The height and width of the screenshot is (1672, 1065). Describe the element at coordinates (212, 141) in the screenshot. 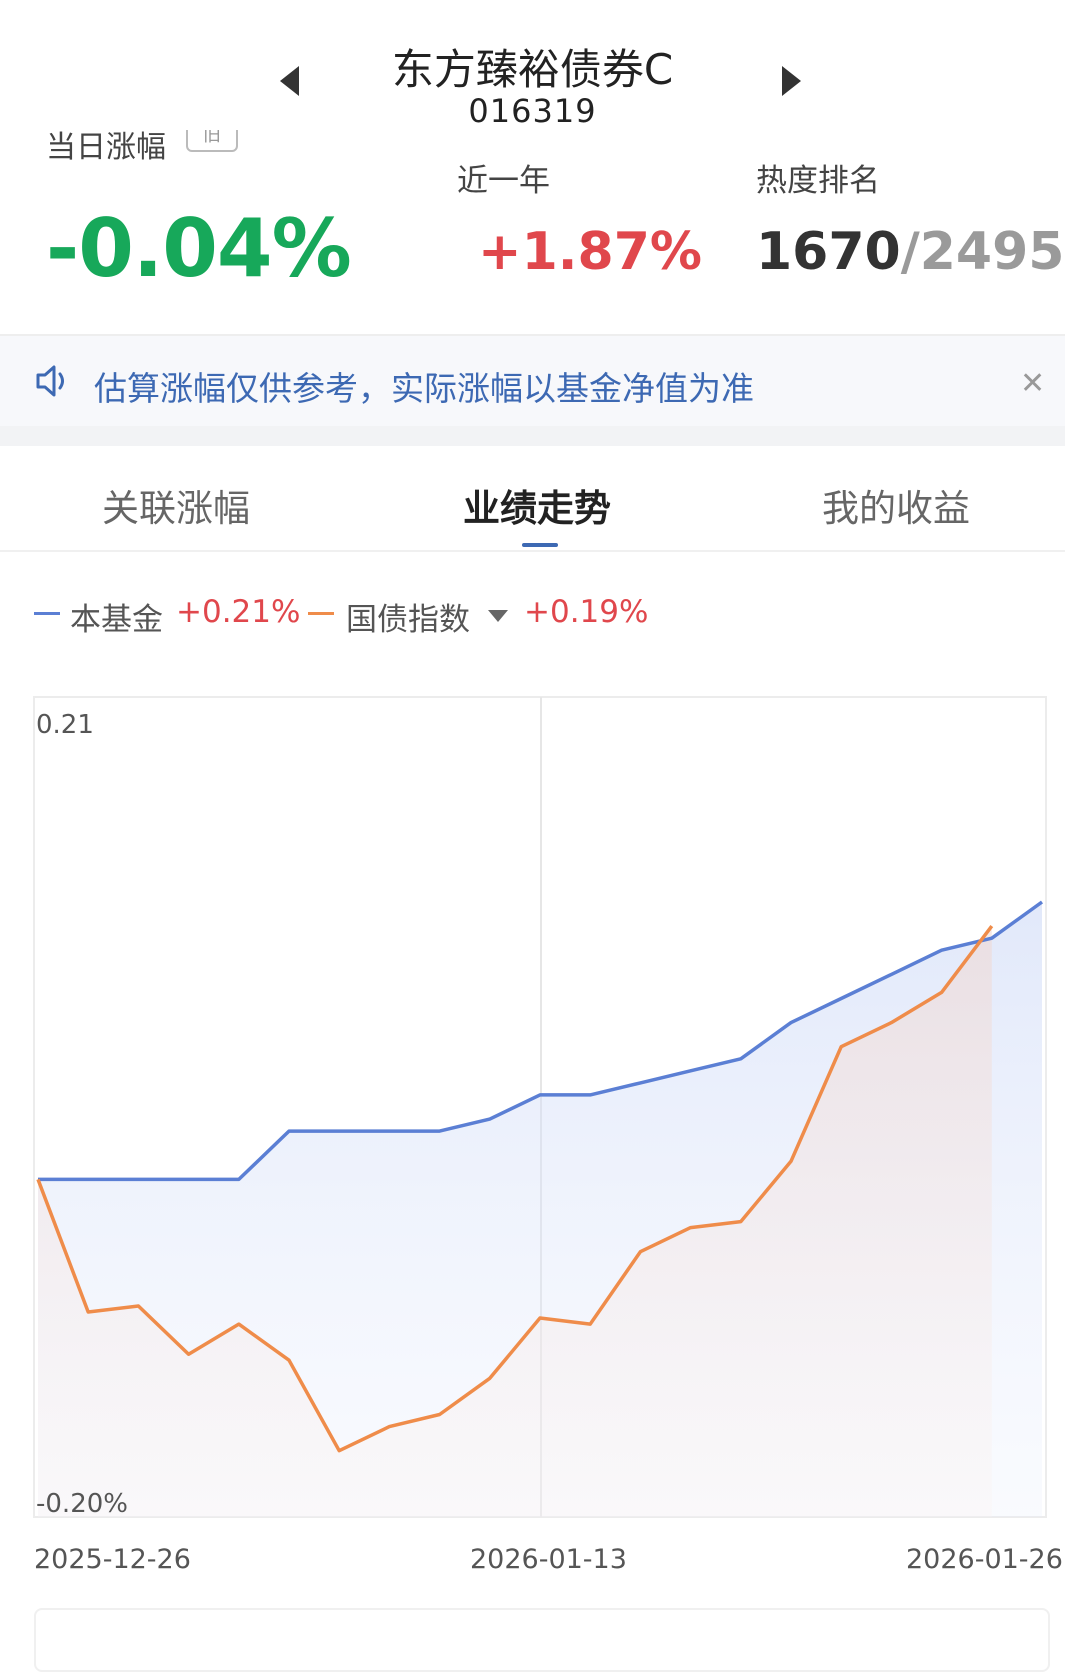

I see `daily-badge: 旧` at that location.